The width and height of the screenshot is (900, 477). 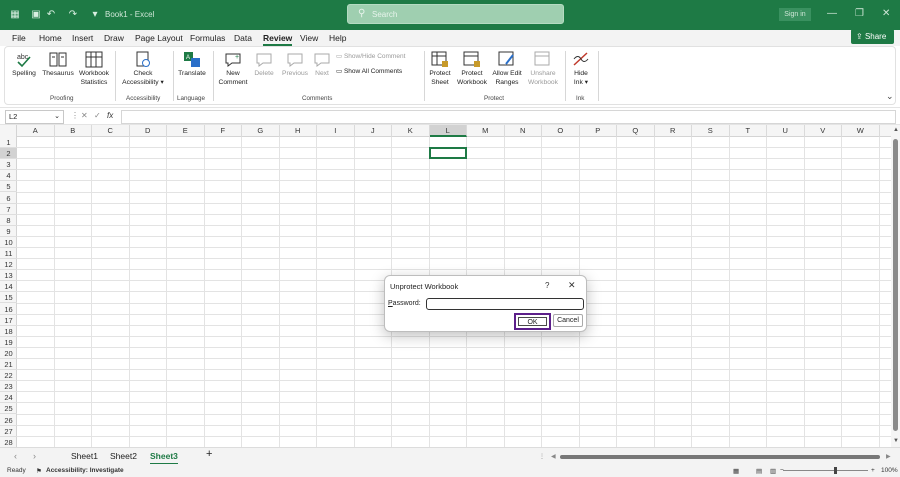 What do you see at coordinates (8, 187) in the screenshot?
I see `row-header-5: 5` at bounding box center [8, 187].